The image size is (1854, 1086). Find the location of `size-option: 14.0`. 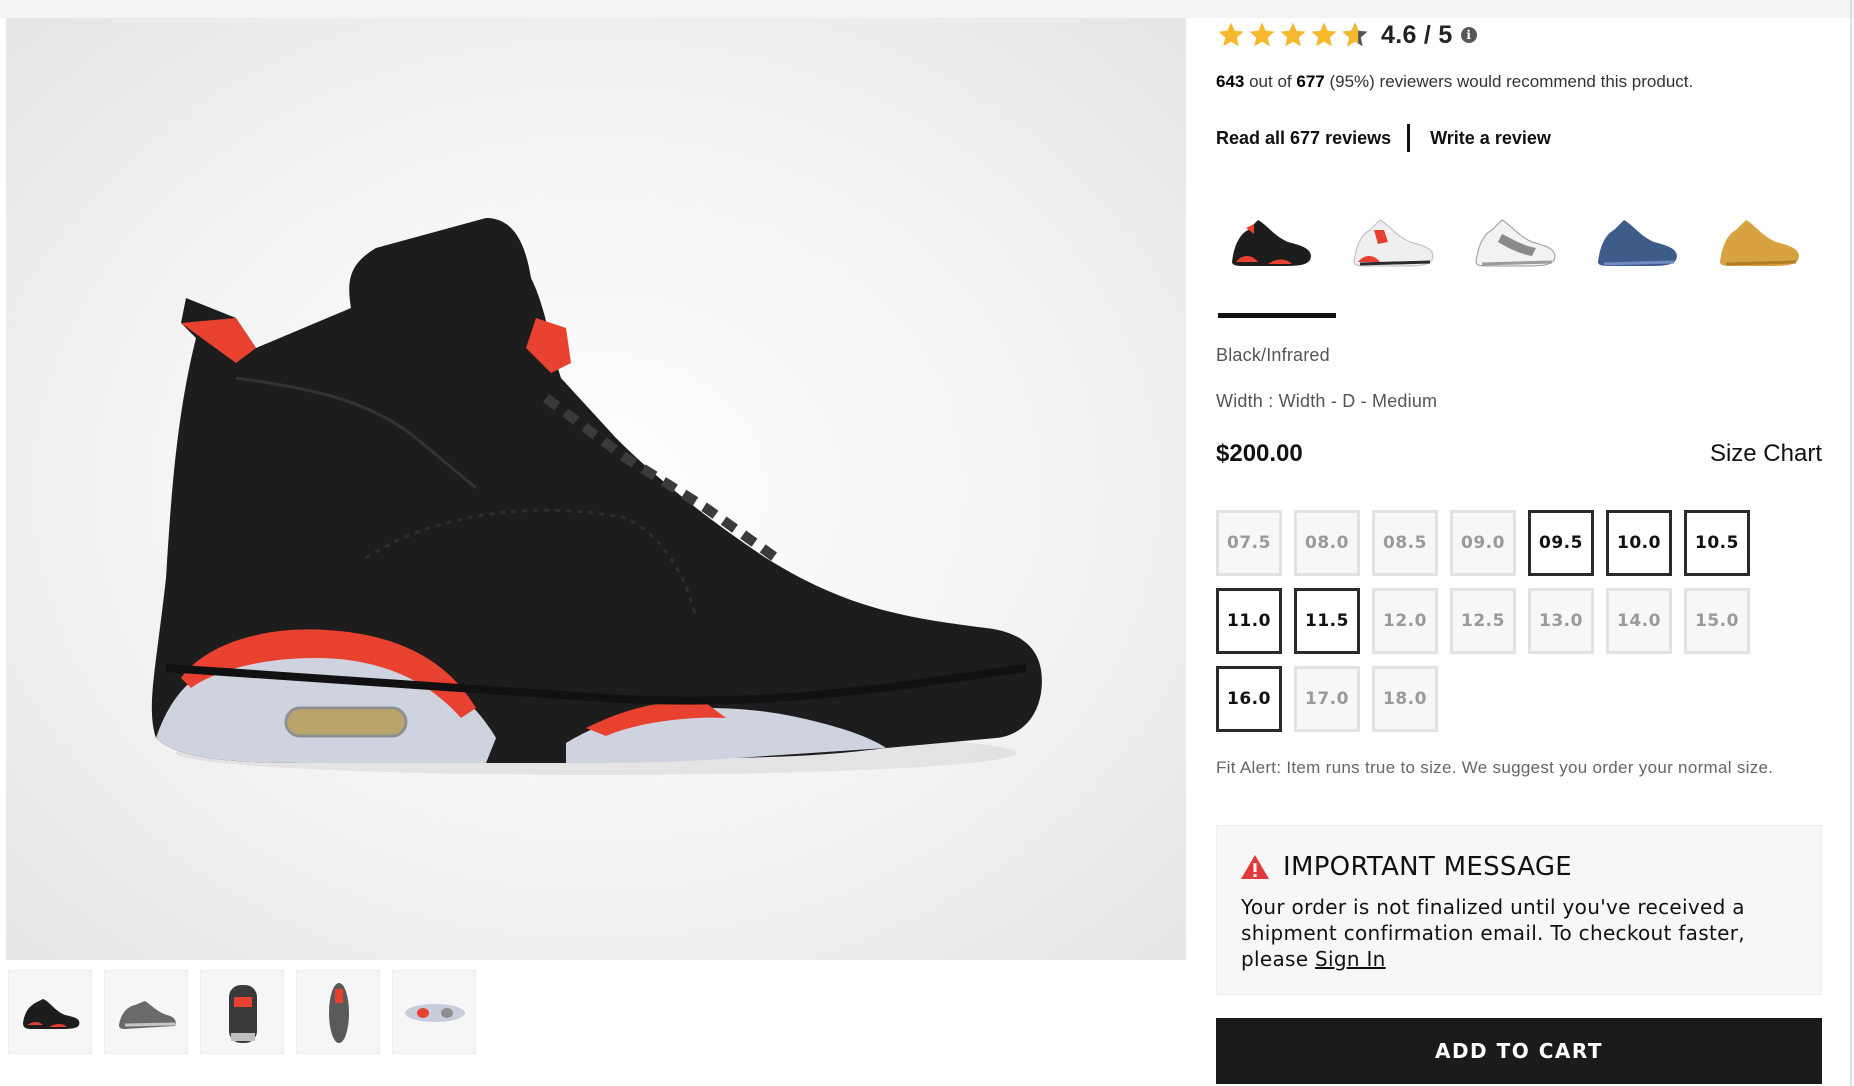

size-option: 14.0 is located at coordinates (1639, 621).